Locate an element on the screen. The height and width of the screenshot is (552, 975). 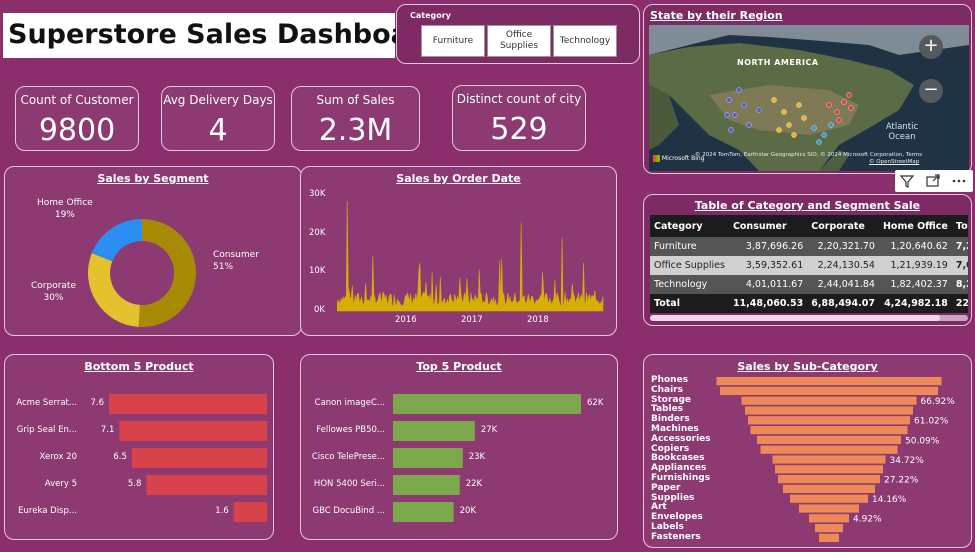
table-cell: Total is located at coordinates (667, 303).